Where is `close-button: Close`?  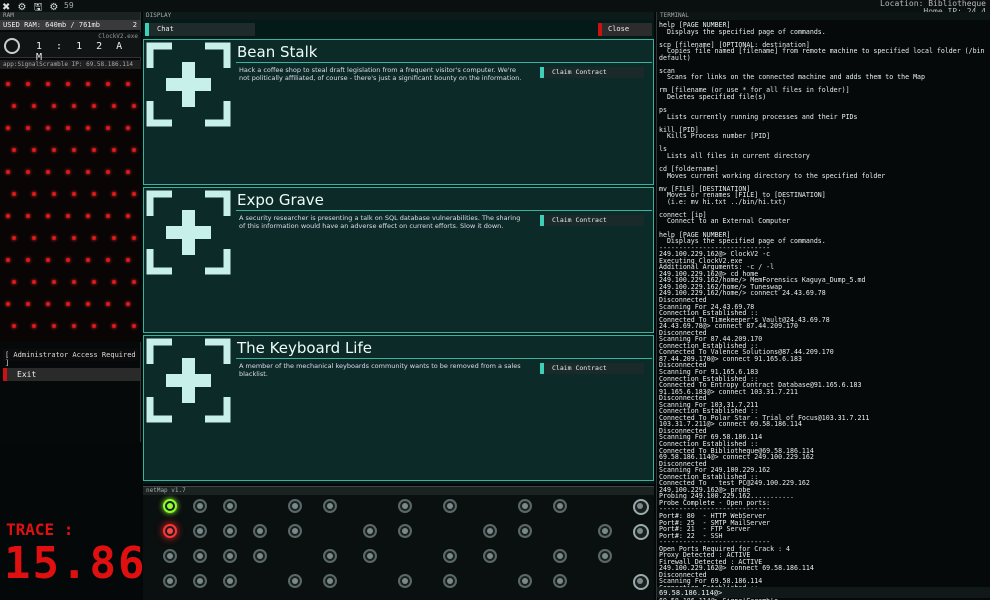
close-button: Close is located at coordinates (625, 29).